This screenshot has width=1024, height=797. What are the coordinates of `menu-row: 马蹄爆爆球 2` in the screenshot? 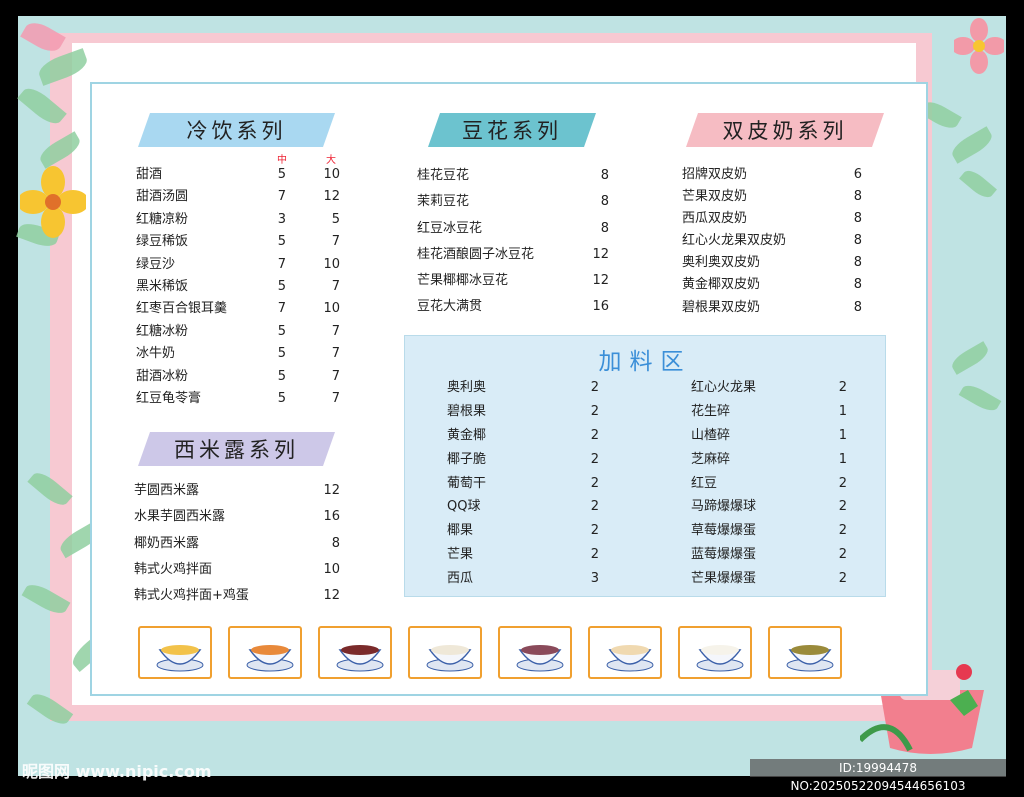 It's located at (771, 507).